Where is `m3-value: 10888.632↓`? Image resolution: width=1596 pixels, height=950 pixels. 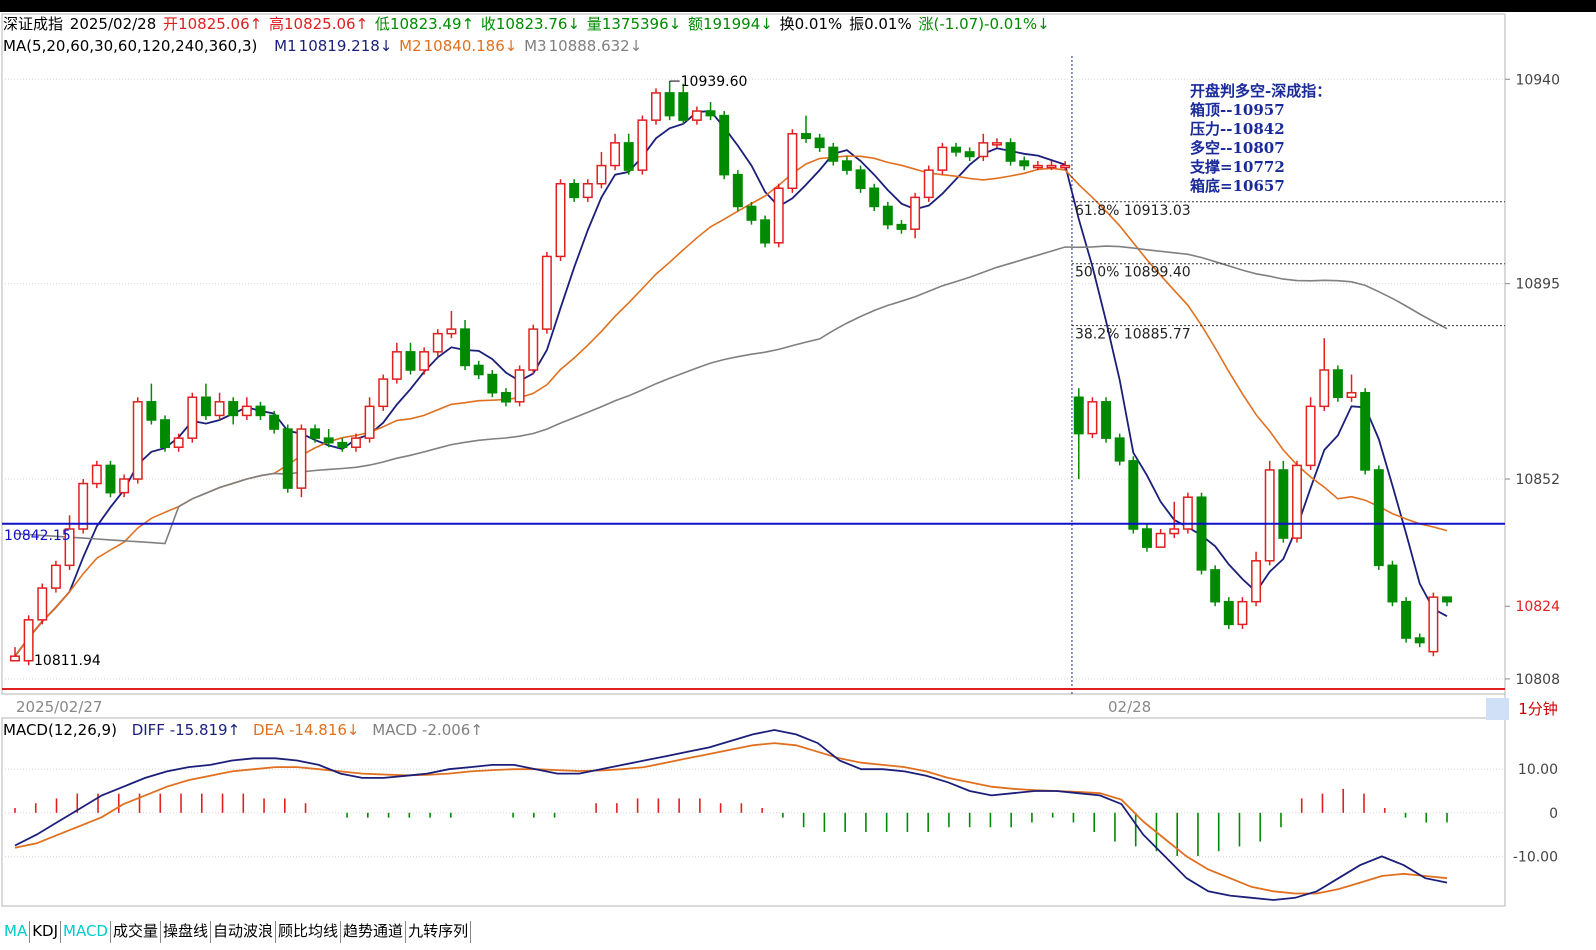
m3-value: 10888.632↓ is located at coordinates (595, 46).